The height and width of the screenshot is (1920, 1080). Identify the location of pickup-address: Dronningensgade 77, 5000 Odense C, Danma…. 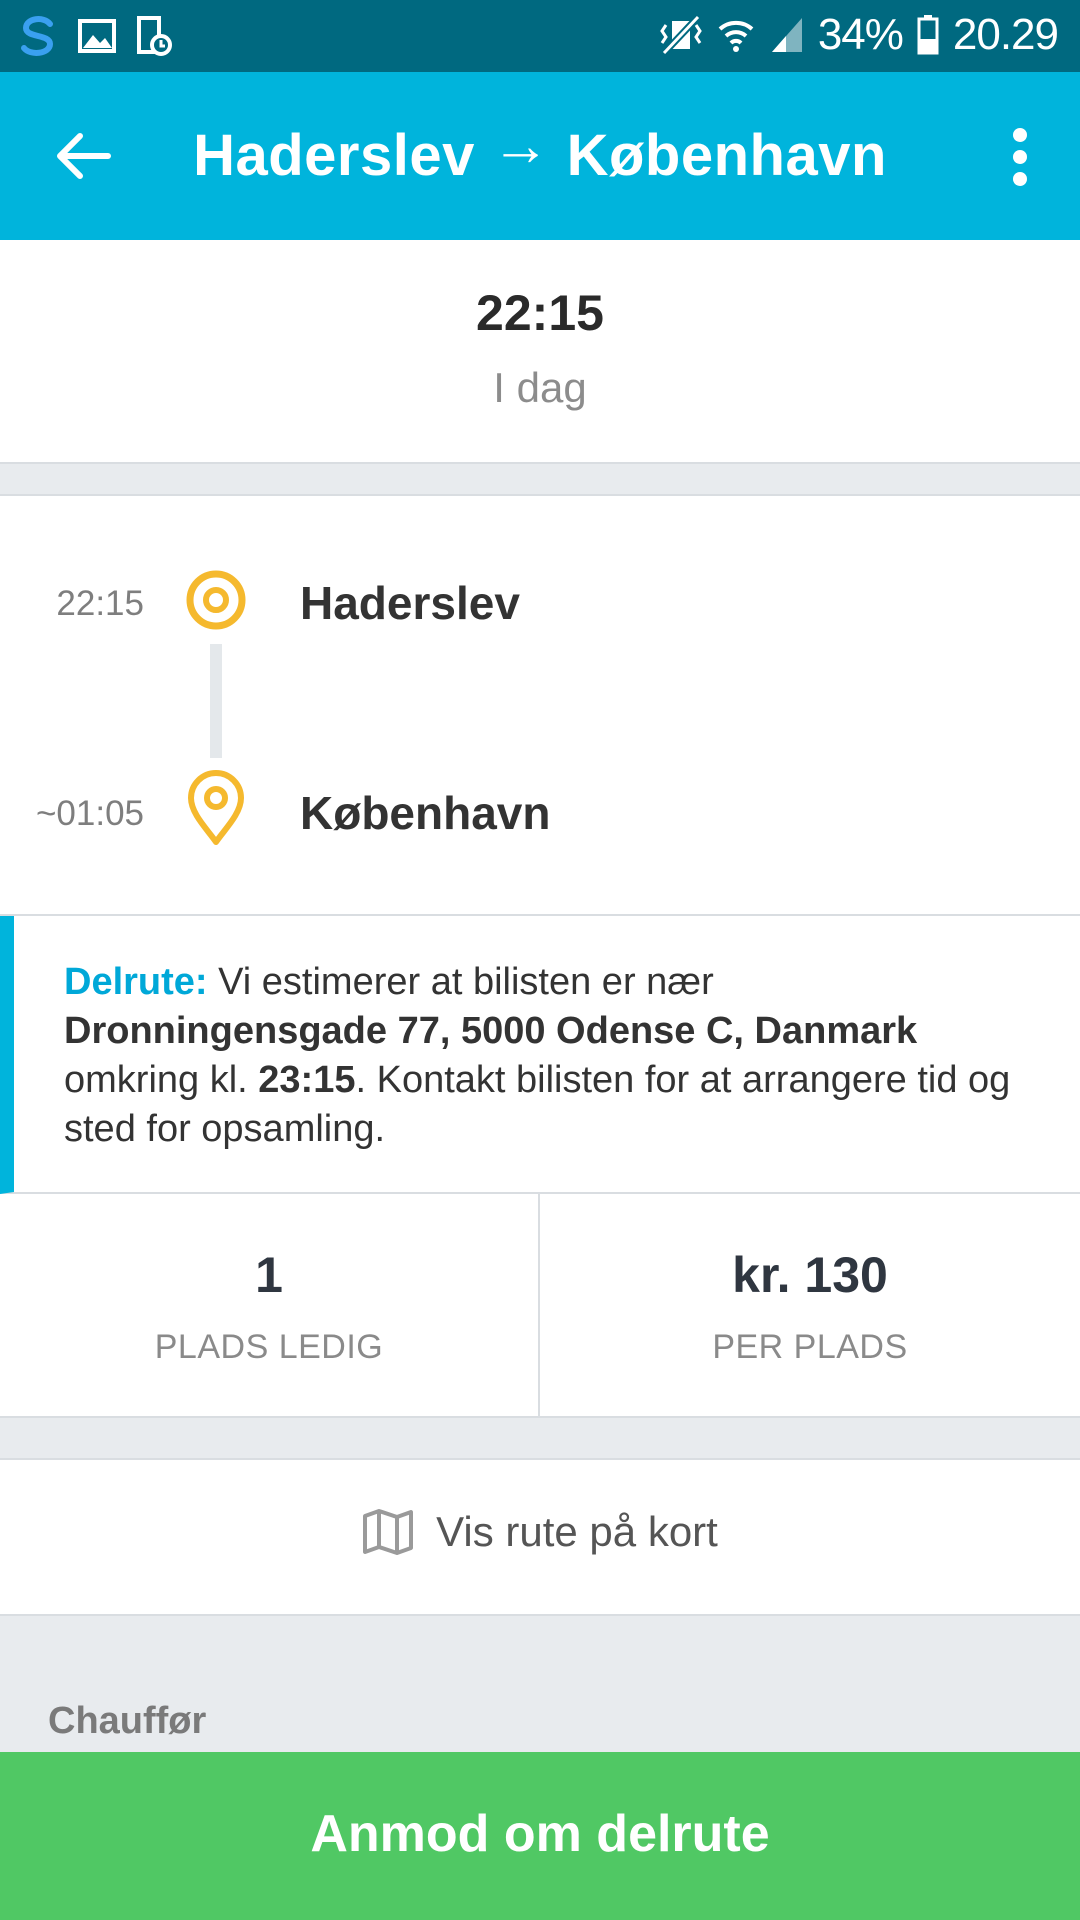
(491, 1031).